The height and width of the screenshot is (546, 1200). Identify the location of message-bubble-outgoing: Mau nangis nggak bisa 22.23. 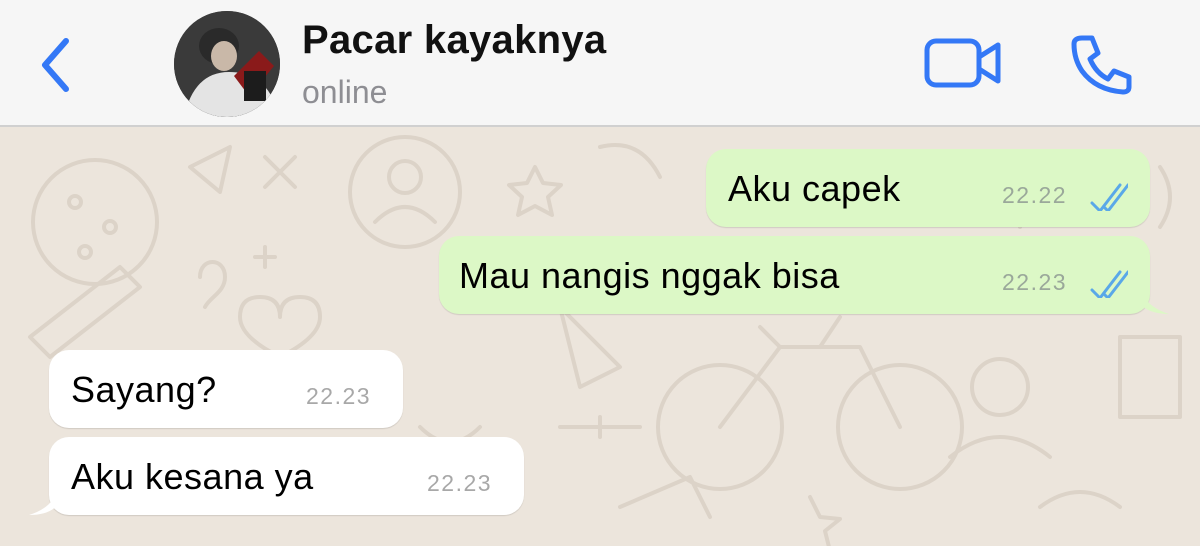
(804, 275).